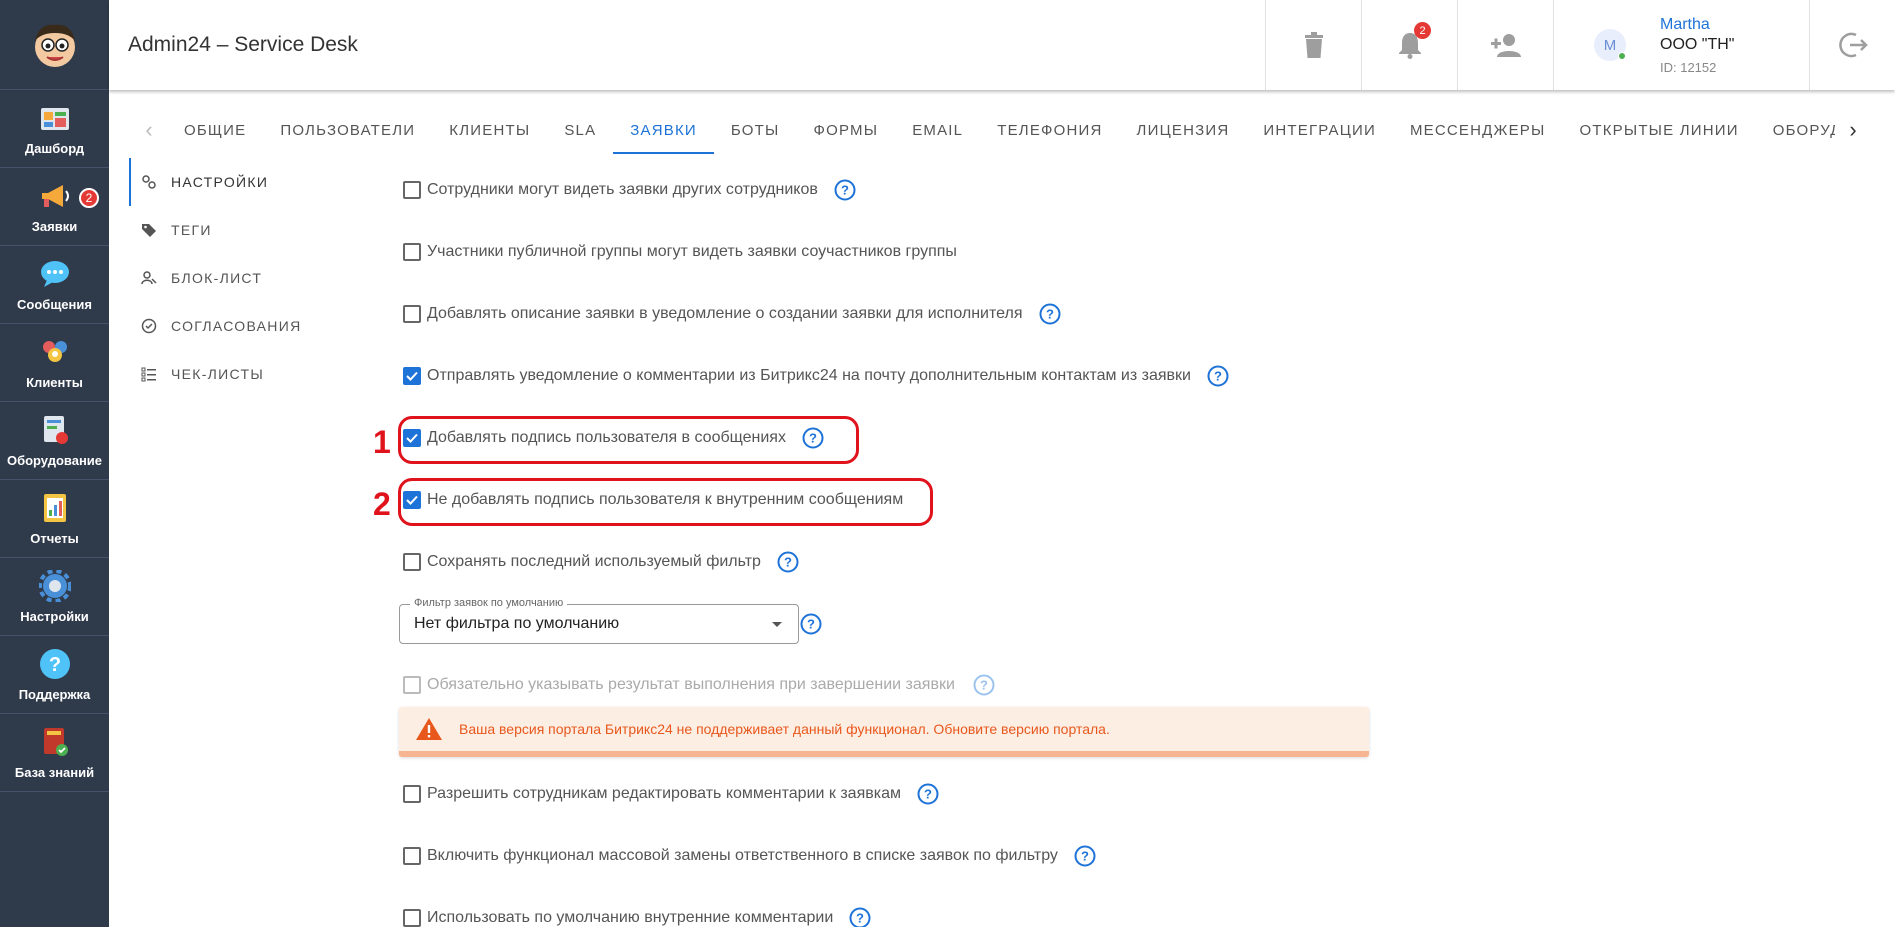 The image size is (1895, 927). Describe the element at coordinates (1422, 30) in the screenshot. I see `notifications-badge: 2` at that location.